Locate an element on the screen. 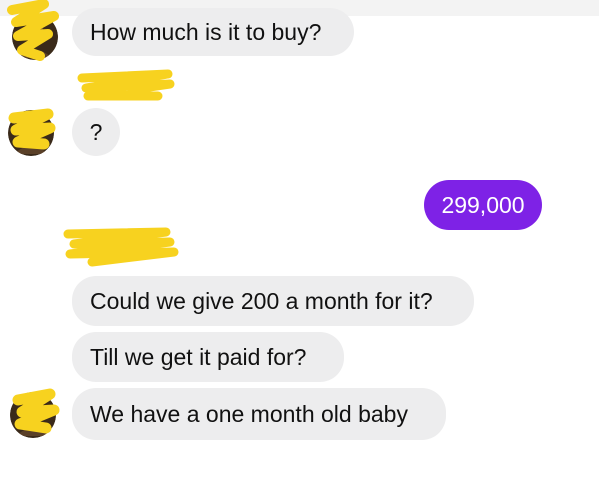  message-bubble: How much is it to buy? is located at coordinates (213, 32).